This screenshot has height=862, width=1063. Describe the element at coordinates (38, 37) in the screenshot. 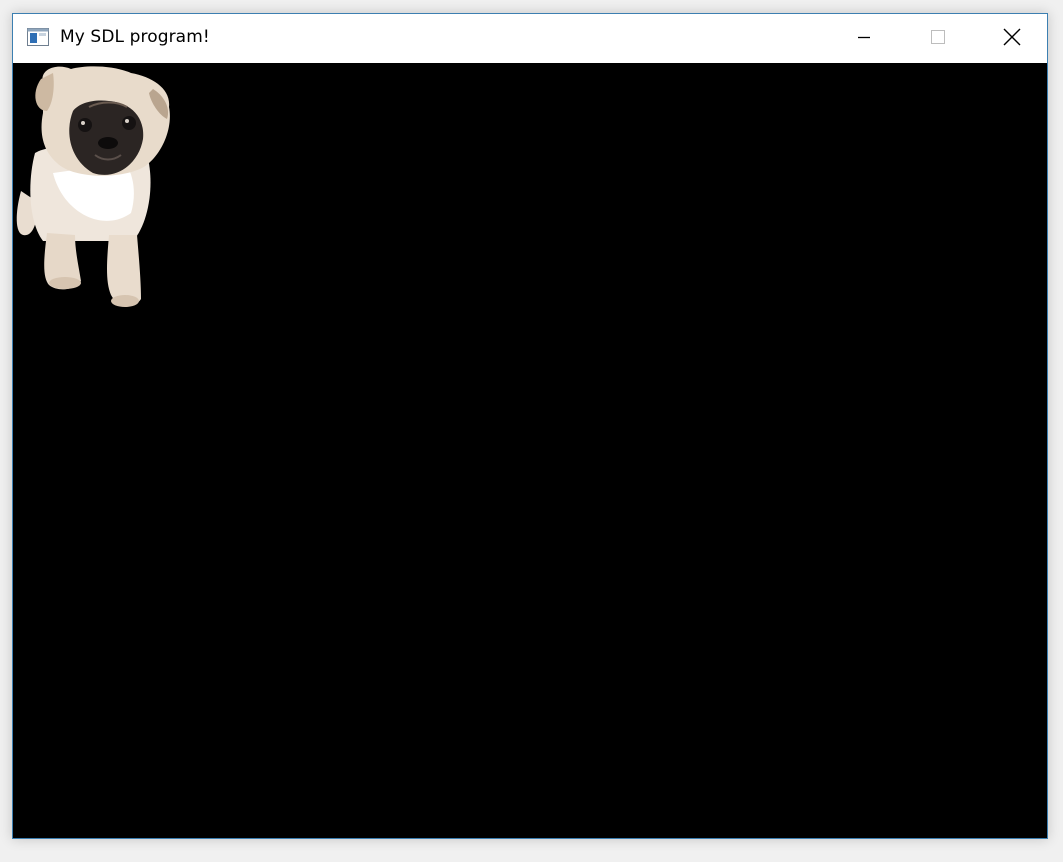

I see `app-icon` at that location.